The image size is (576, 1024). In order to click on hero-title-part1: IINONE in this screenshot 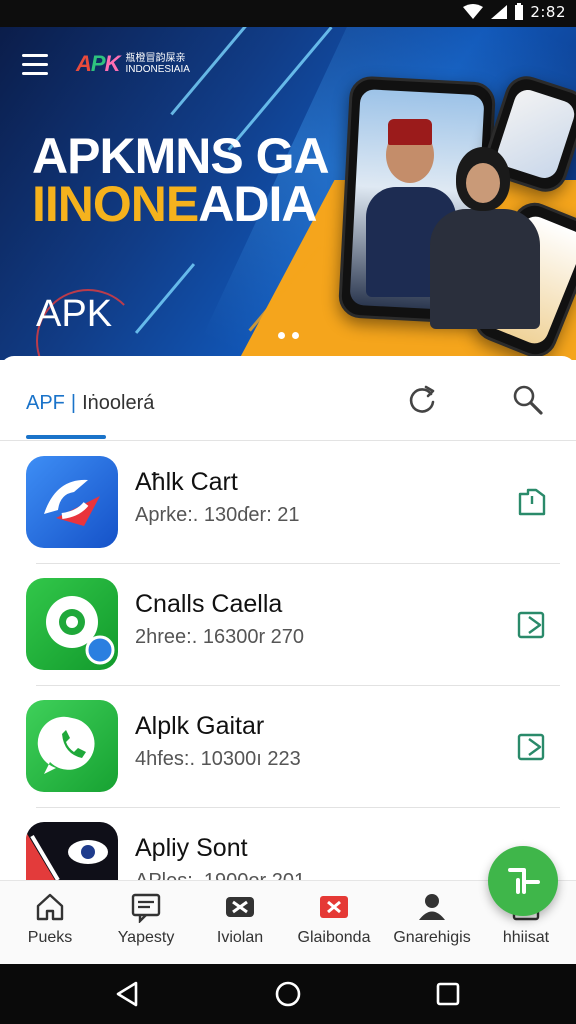, I will do `click(115, 204)`.